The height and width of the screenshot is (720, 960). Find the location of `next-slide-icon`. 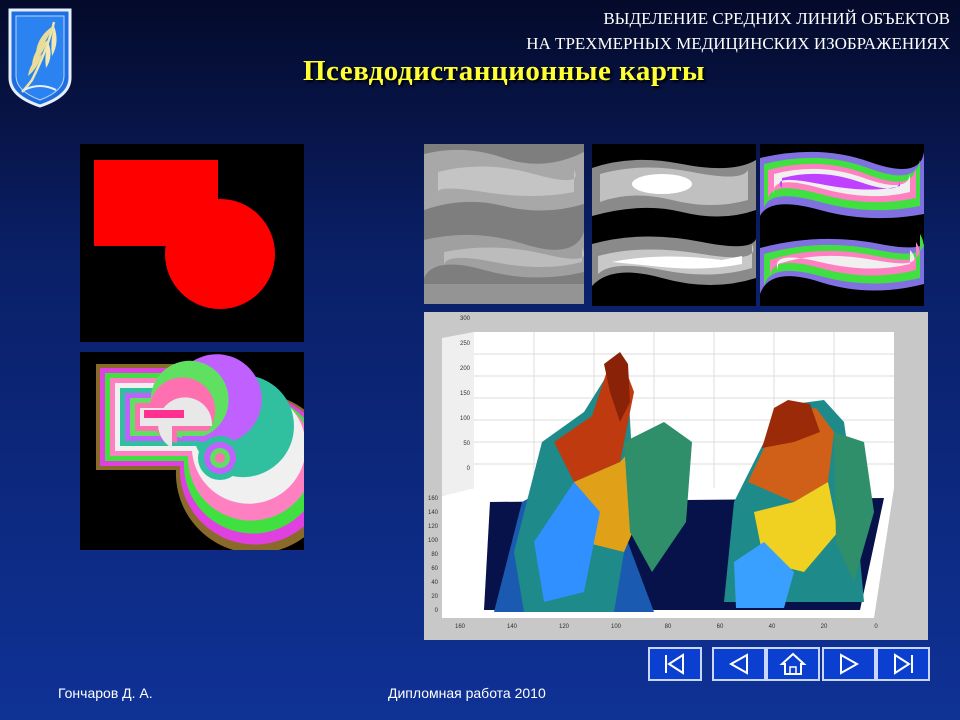

next-slide-icon is located at coordinates (850, 664).